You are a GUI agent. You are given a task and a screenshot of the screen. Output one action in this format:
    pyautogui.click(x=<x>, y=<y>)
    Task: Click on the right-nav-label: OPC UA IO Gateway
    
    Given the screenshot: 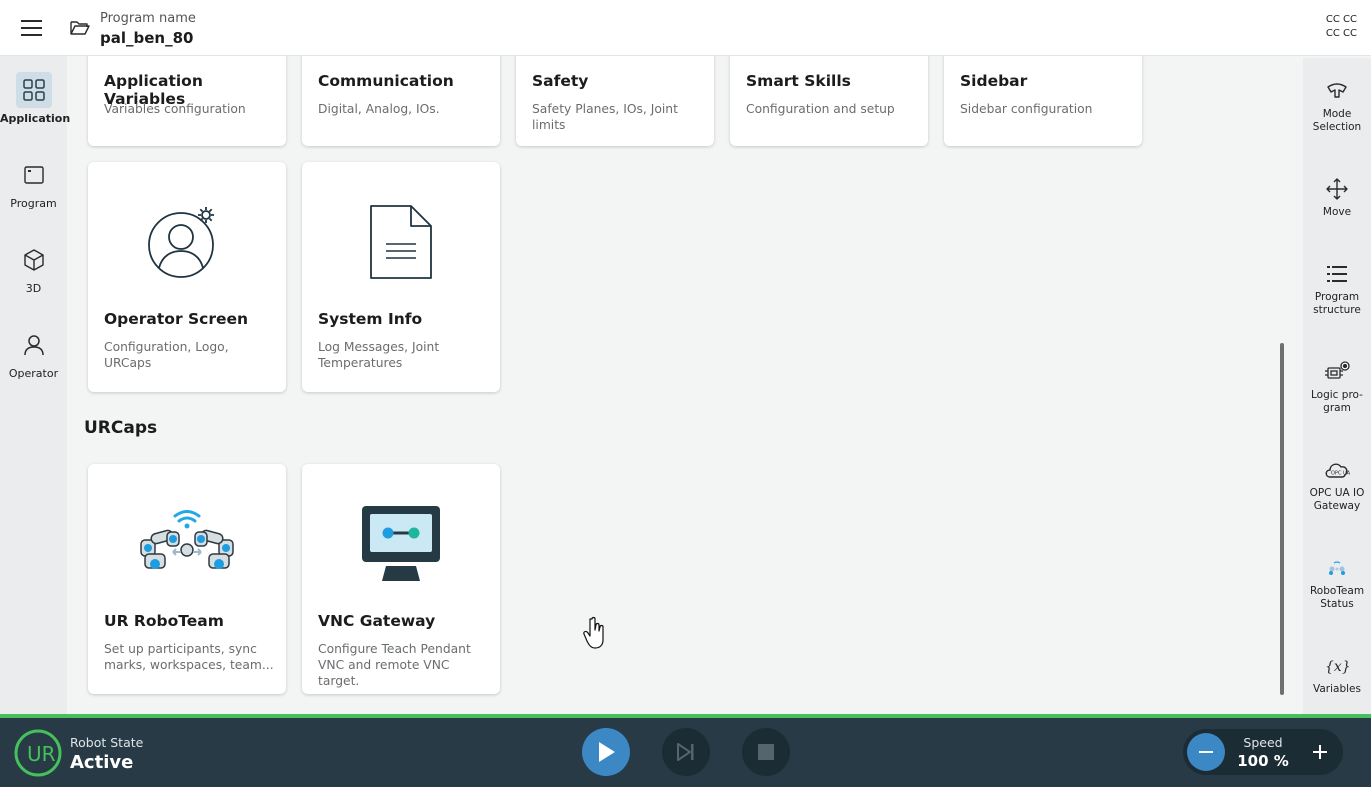 What is the action you would take?
    pyautogui.click(x=1337, y=499)
    